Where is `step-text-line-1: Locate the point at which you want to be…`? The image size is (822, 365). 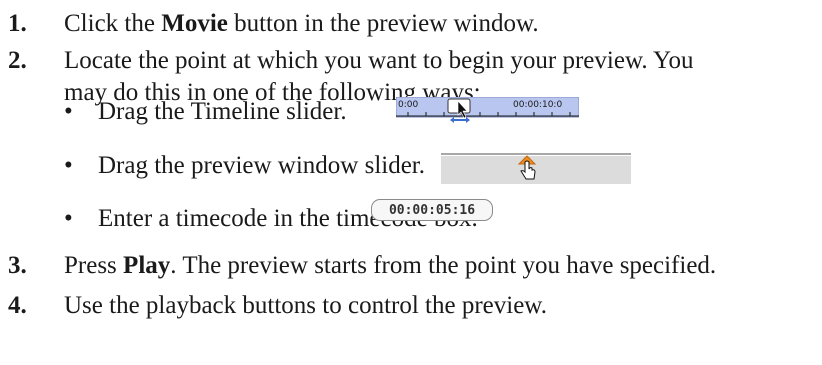 step-text-line-1: Locate the point at which you want to be… is located at coordinates (379, 60).